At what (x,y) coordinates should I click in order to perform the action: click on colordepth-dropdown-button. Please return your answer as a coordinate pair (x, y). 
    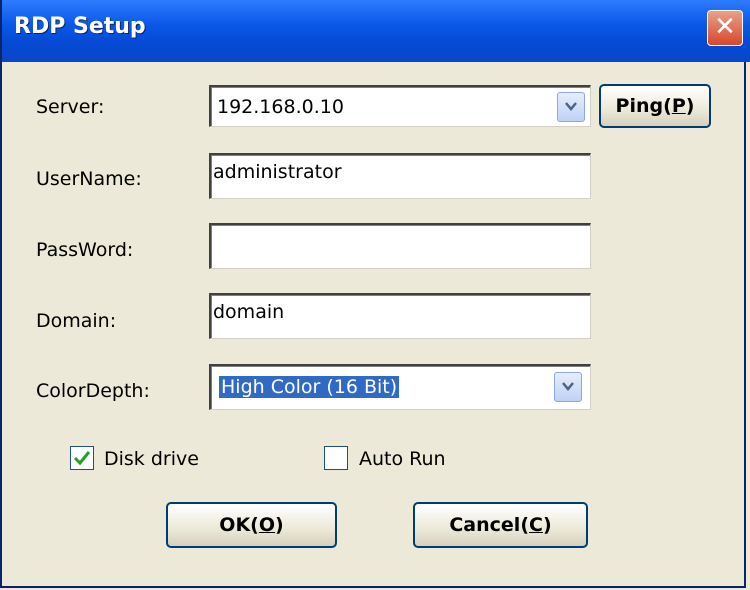
    Looking at the image, I should click on (568, 387).